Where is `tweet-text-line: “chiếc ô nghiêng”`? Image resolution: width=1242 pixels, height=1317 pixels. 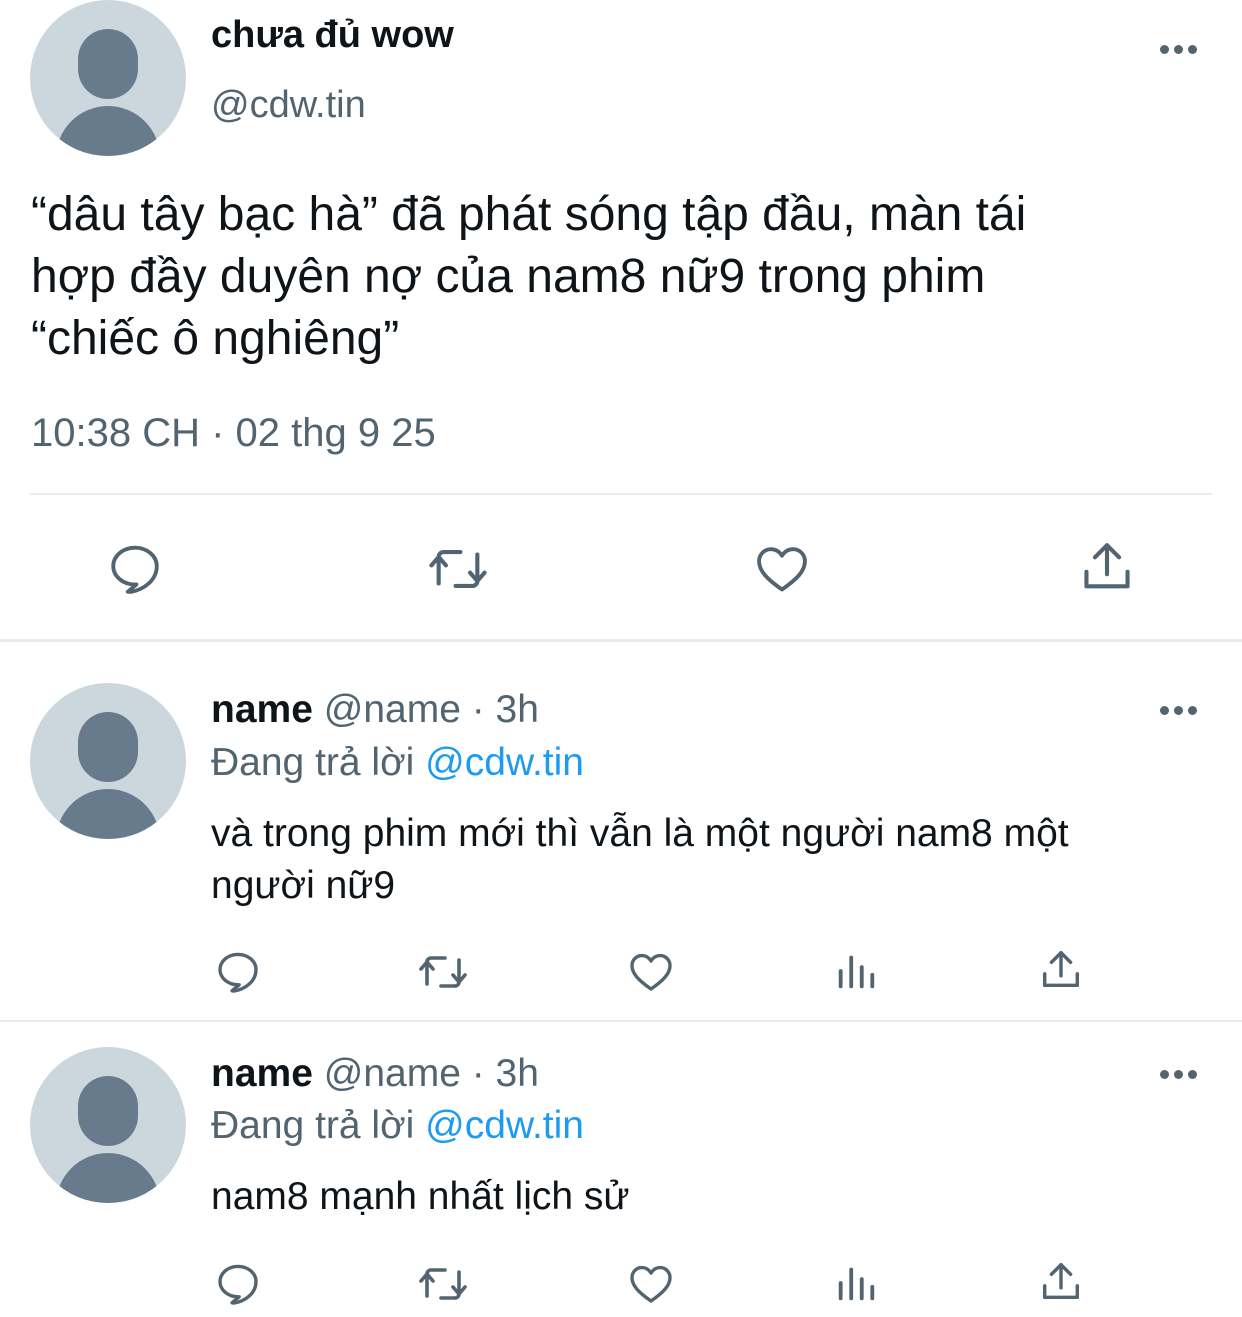
tweet-text-line: “chiếc ô nghiêng” is located at coordinates (215, 338).